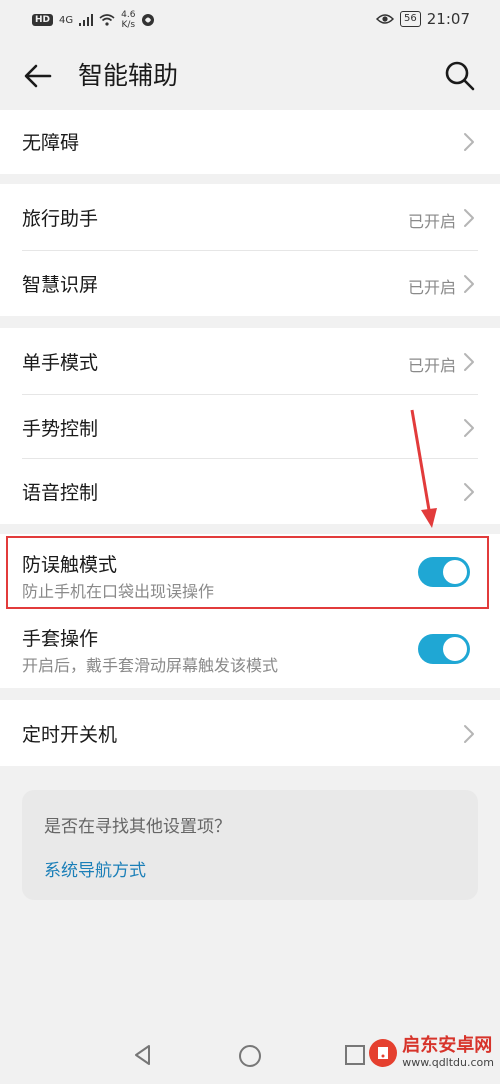 The height and width of the screenshot is (1084, 500). I want to click on watermark-brand: 启东安卓网, so click(447, 1045).